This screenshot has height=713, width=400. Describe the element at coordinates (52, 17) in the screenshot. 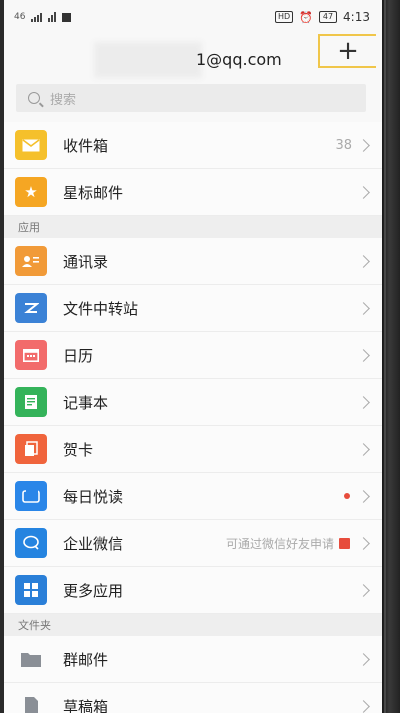

I see `wifi-icon` at that location.